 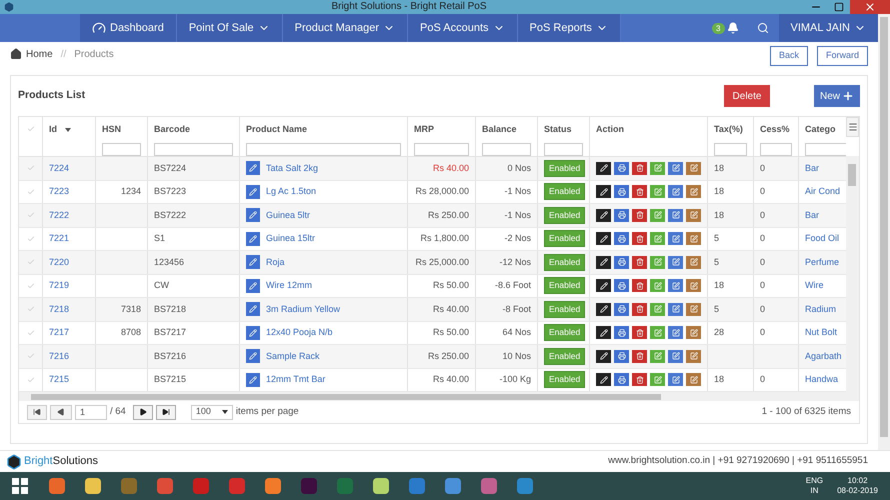 What do you see at coordinates (39, 54) in the screenshot?
I see `breadcrumb-link: Home` at bounding box center [39, 54].